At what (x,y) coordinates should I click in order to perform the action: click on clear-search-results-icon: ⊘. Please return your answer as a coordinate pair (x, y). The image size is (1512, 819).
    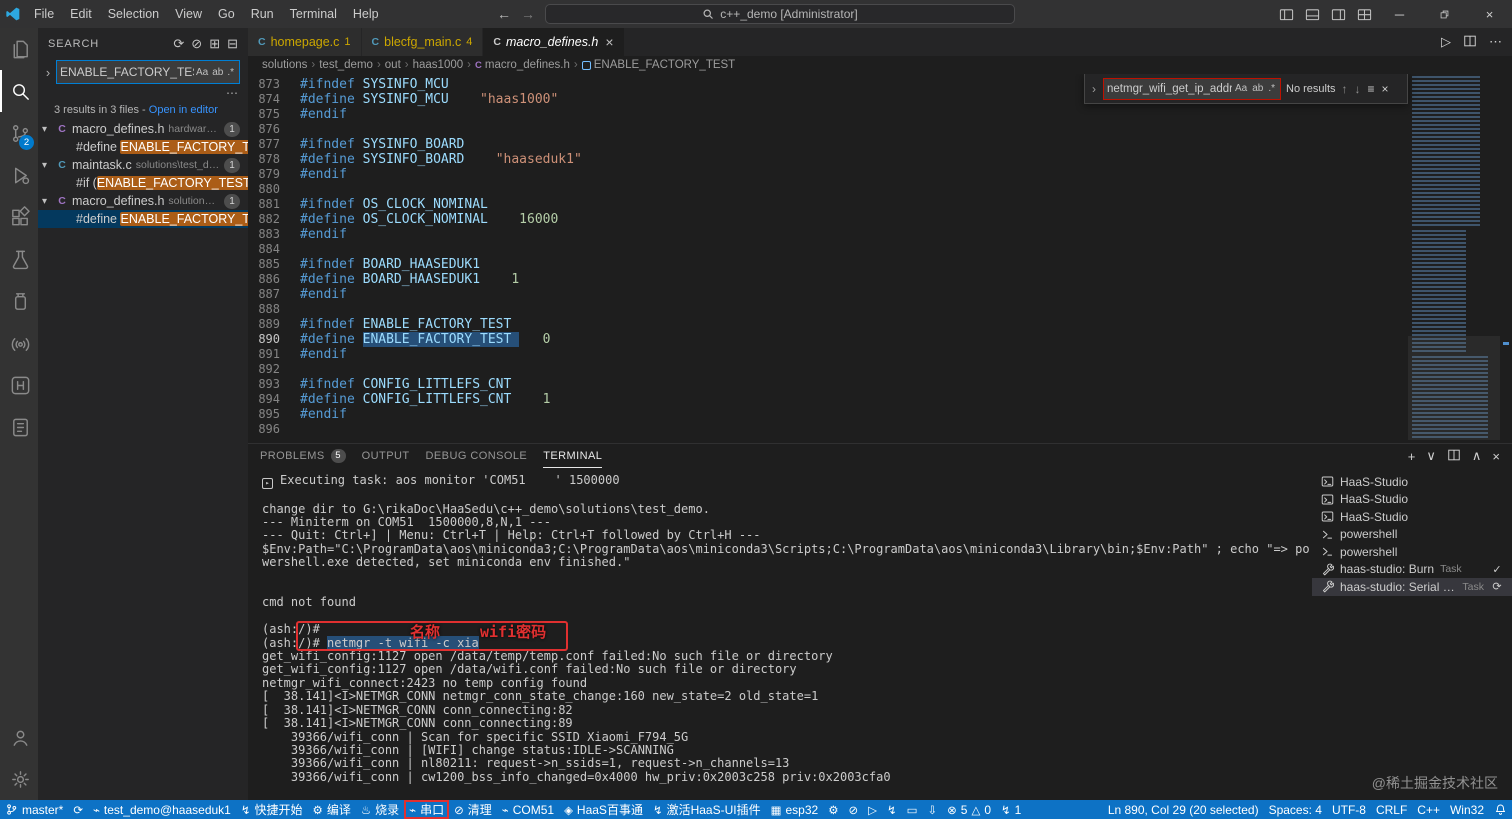
    Looking at the image, I should click on (196, 44).